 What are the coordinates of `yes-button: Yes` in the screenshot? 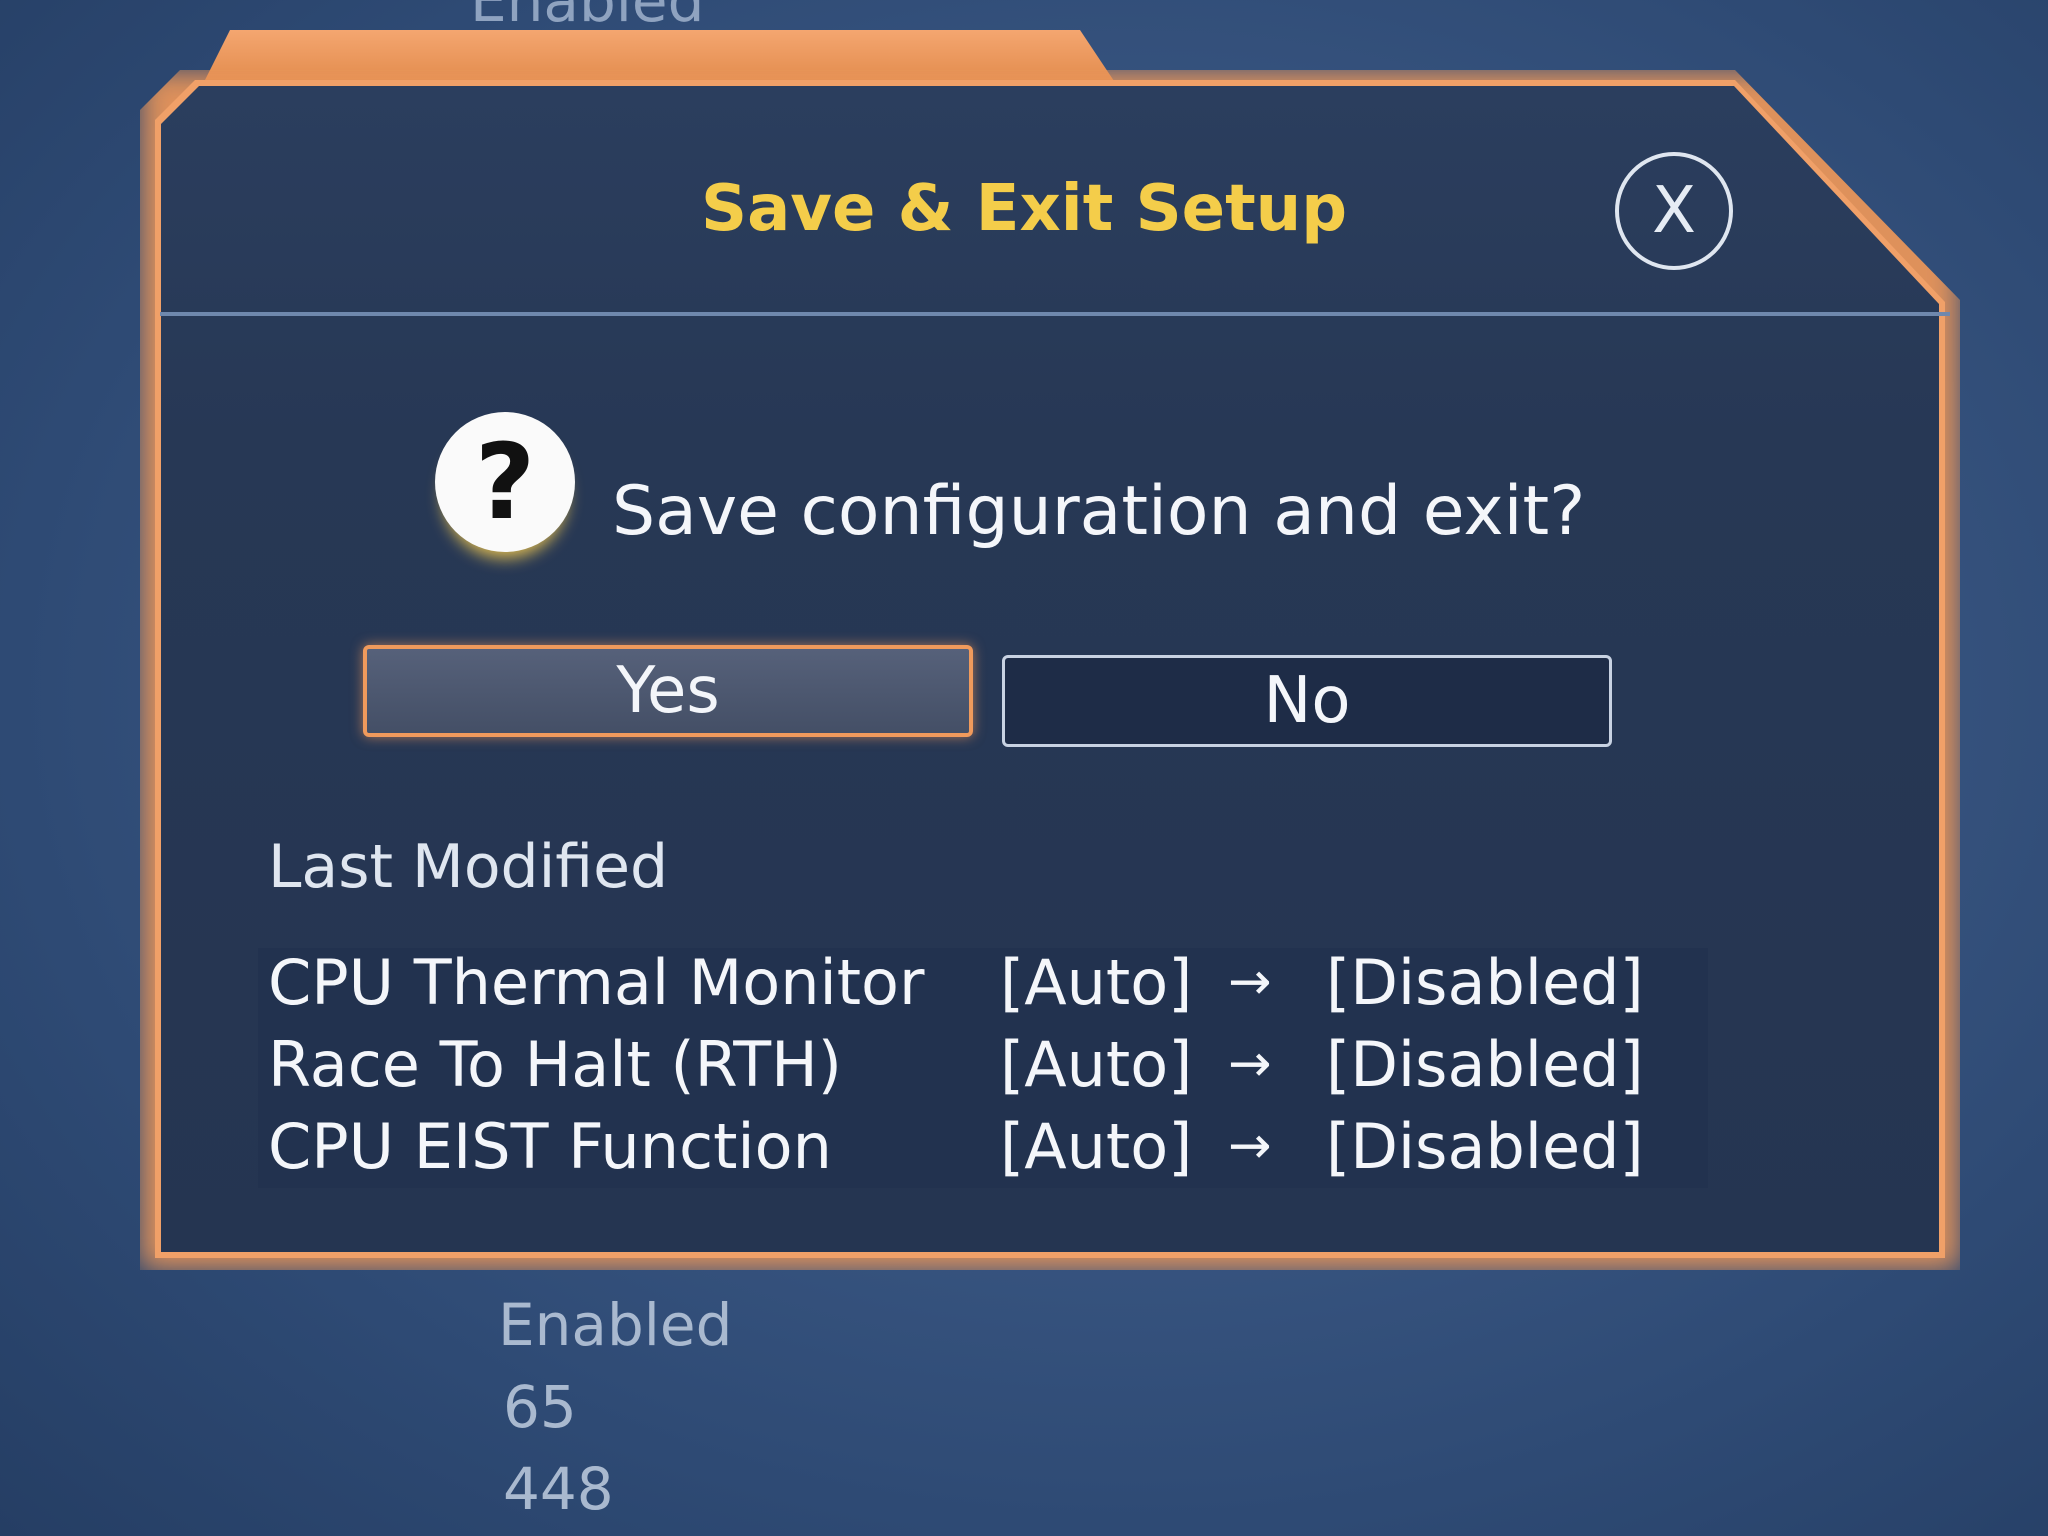 It's located at (668, 691).